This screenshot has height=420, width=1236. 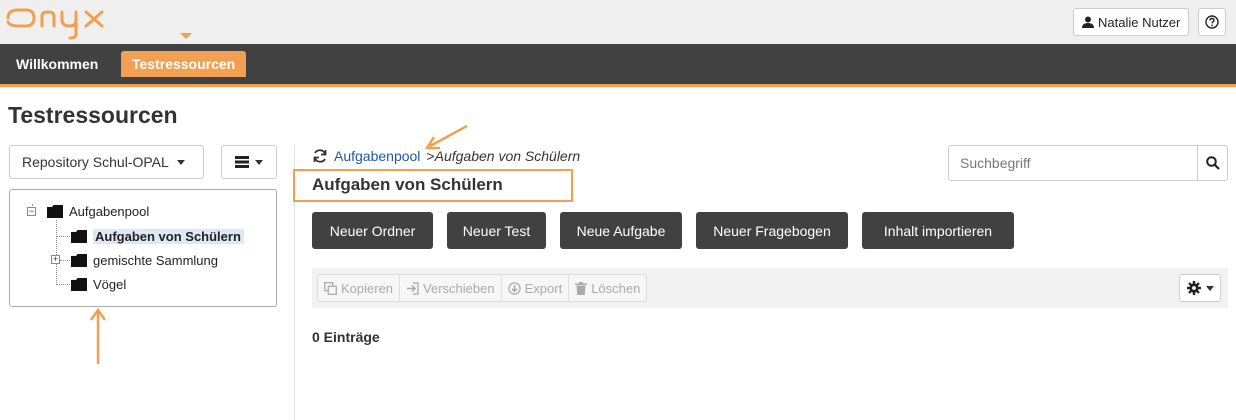 I want to click on user-menu-button: Natalie Nutzer, so click(x=1131, y=22).